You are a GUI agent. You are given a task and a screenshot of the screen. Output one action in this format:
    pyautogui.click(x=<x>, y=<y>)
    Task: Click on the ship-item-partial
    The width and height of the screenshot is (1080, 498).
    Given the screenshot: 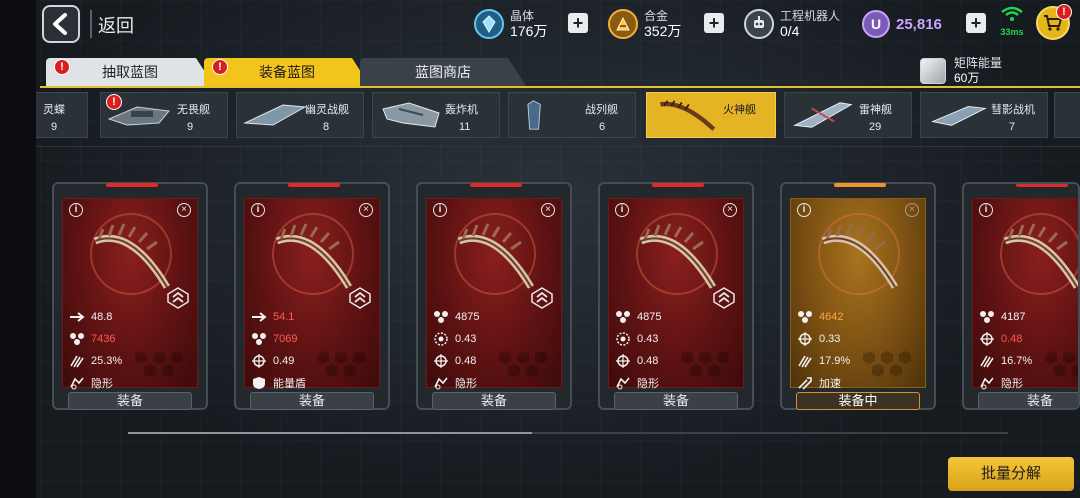 What is the action you would take?
    pyautogui.click(x=1067, y=115)
    